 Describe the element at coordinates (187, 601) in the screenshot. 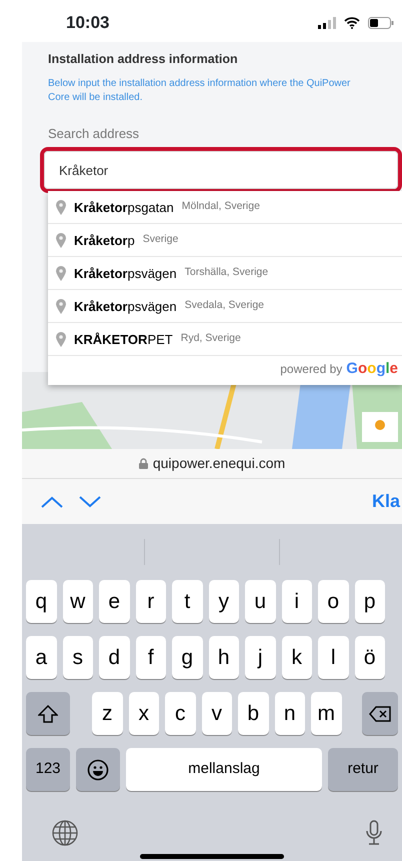

I see `keyboard-key: t` at that location.